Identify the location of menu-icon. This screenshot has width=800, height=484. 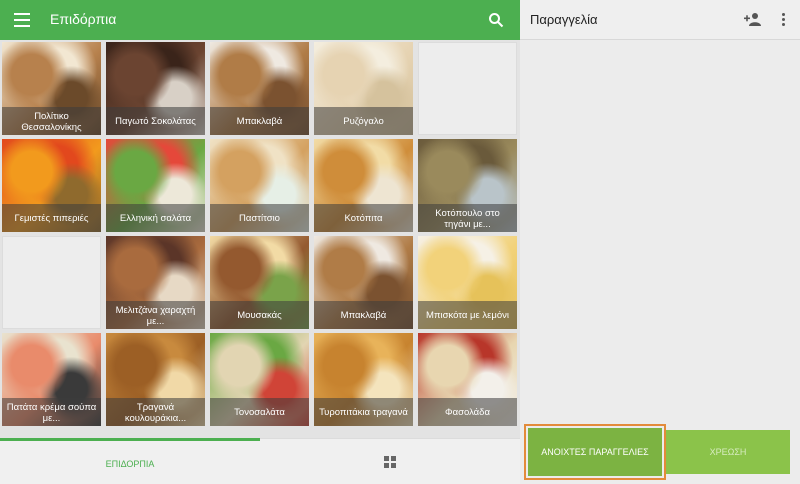
(22, 20).